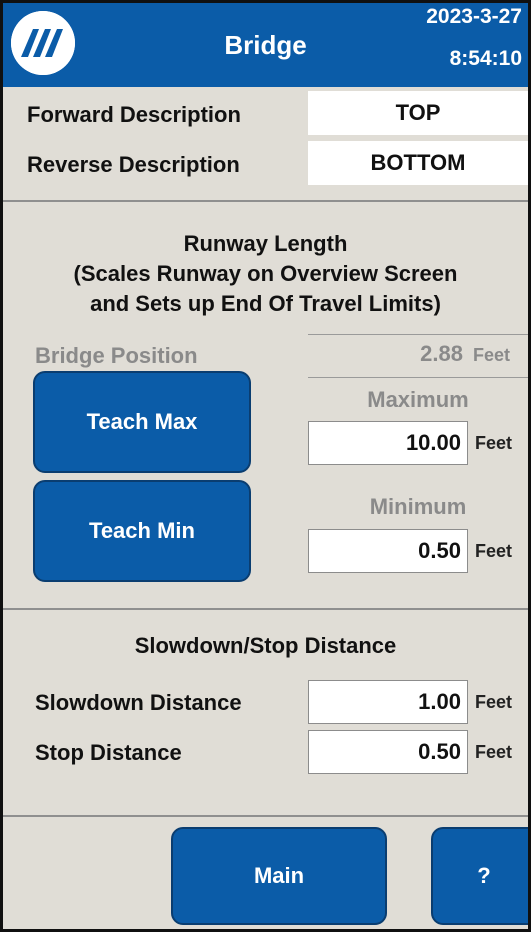 This screenshot has height=932, width=531. Describe the element at coordinates (418, 334) in the screenshot. I see `position-top-rule` at that location.